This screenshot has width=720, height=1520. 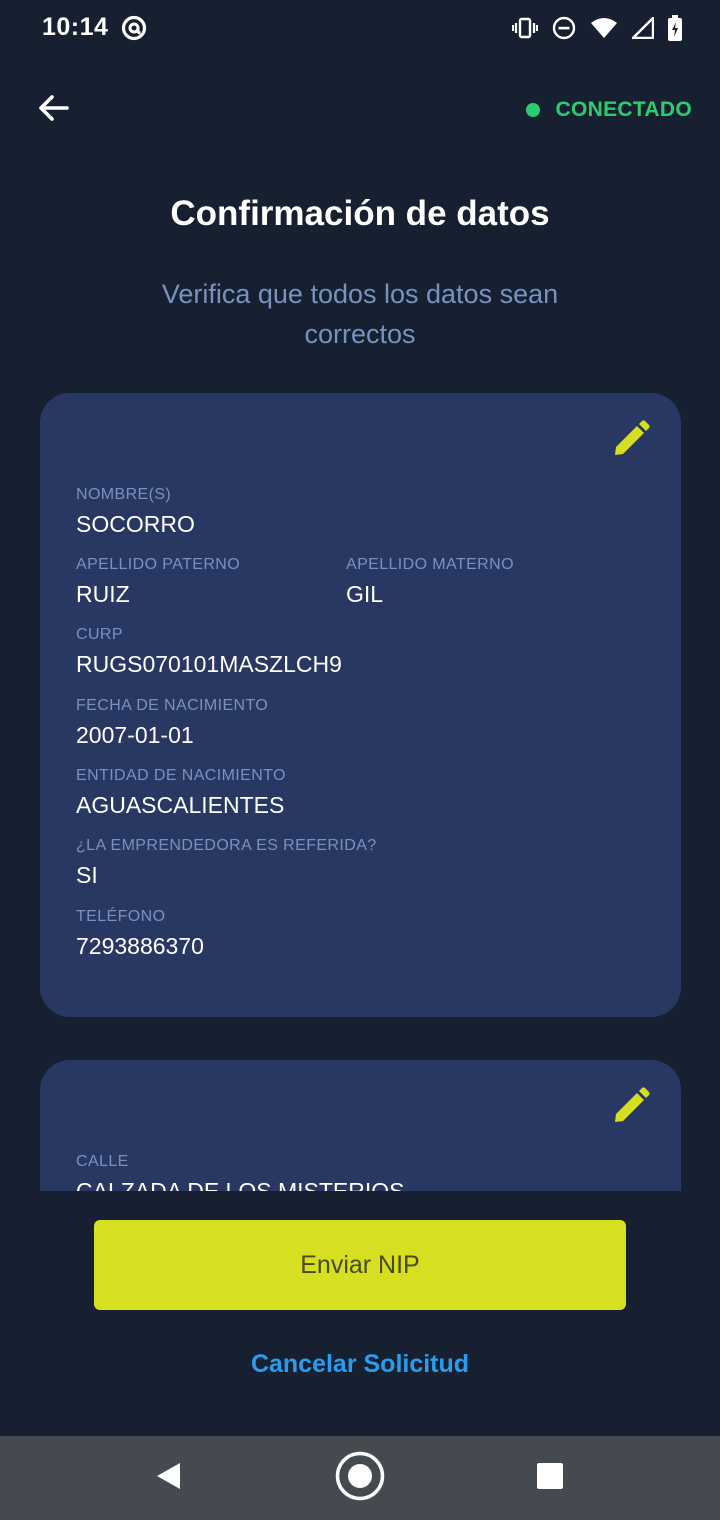 What do you see at coordinates (623, 109) in the screenshot?
I see `connection-status-label: CONECTADO` at bounding box center [623, 109].